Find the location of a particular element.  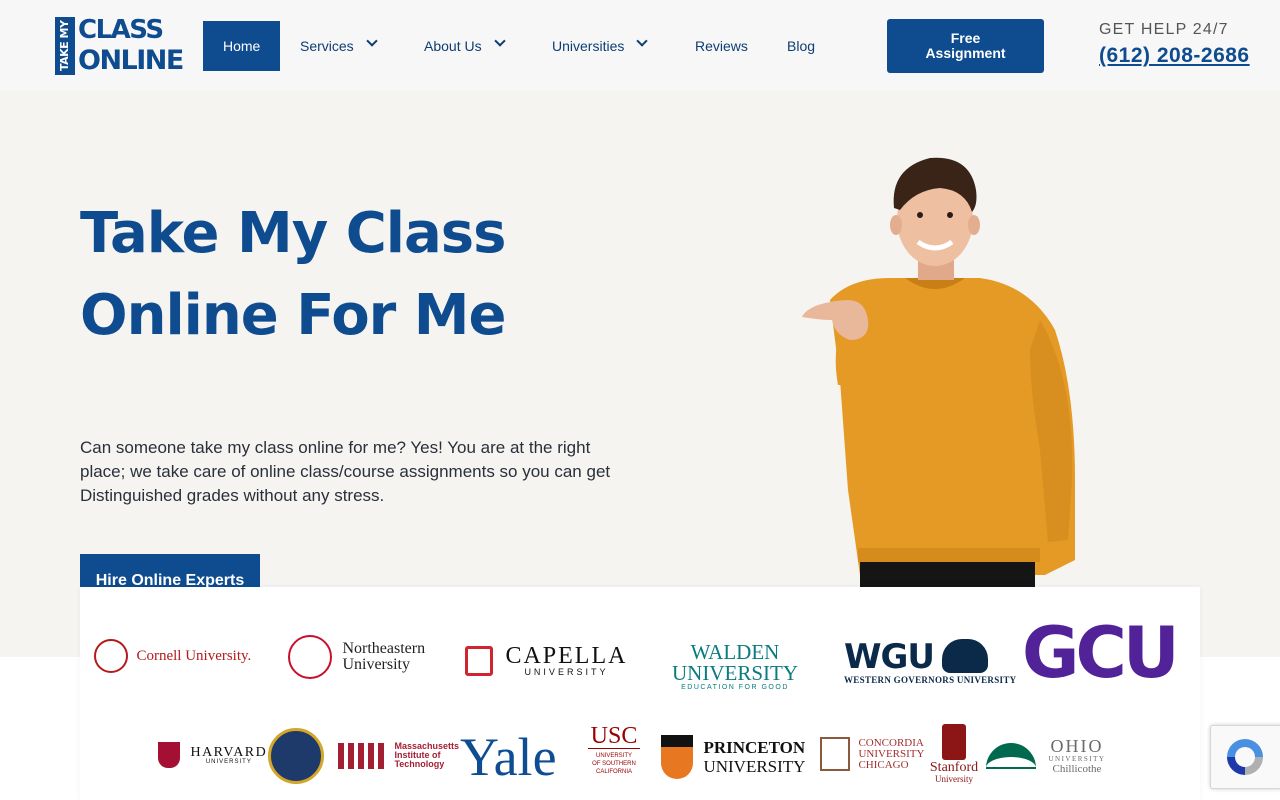

northeastern-logo: Northeastern University is located at coordinates (356, 657).